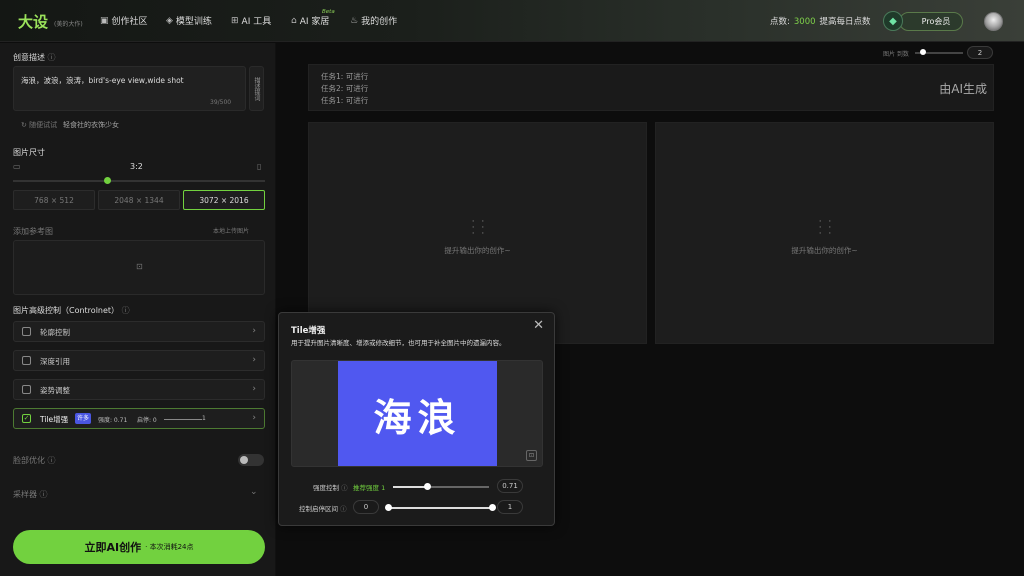  I want to click on size-option-small: 768 × 512, so click(54, 200).